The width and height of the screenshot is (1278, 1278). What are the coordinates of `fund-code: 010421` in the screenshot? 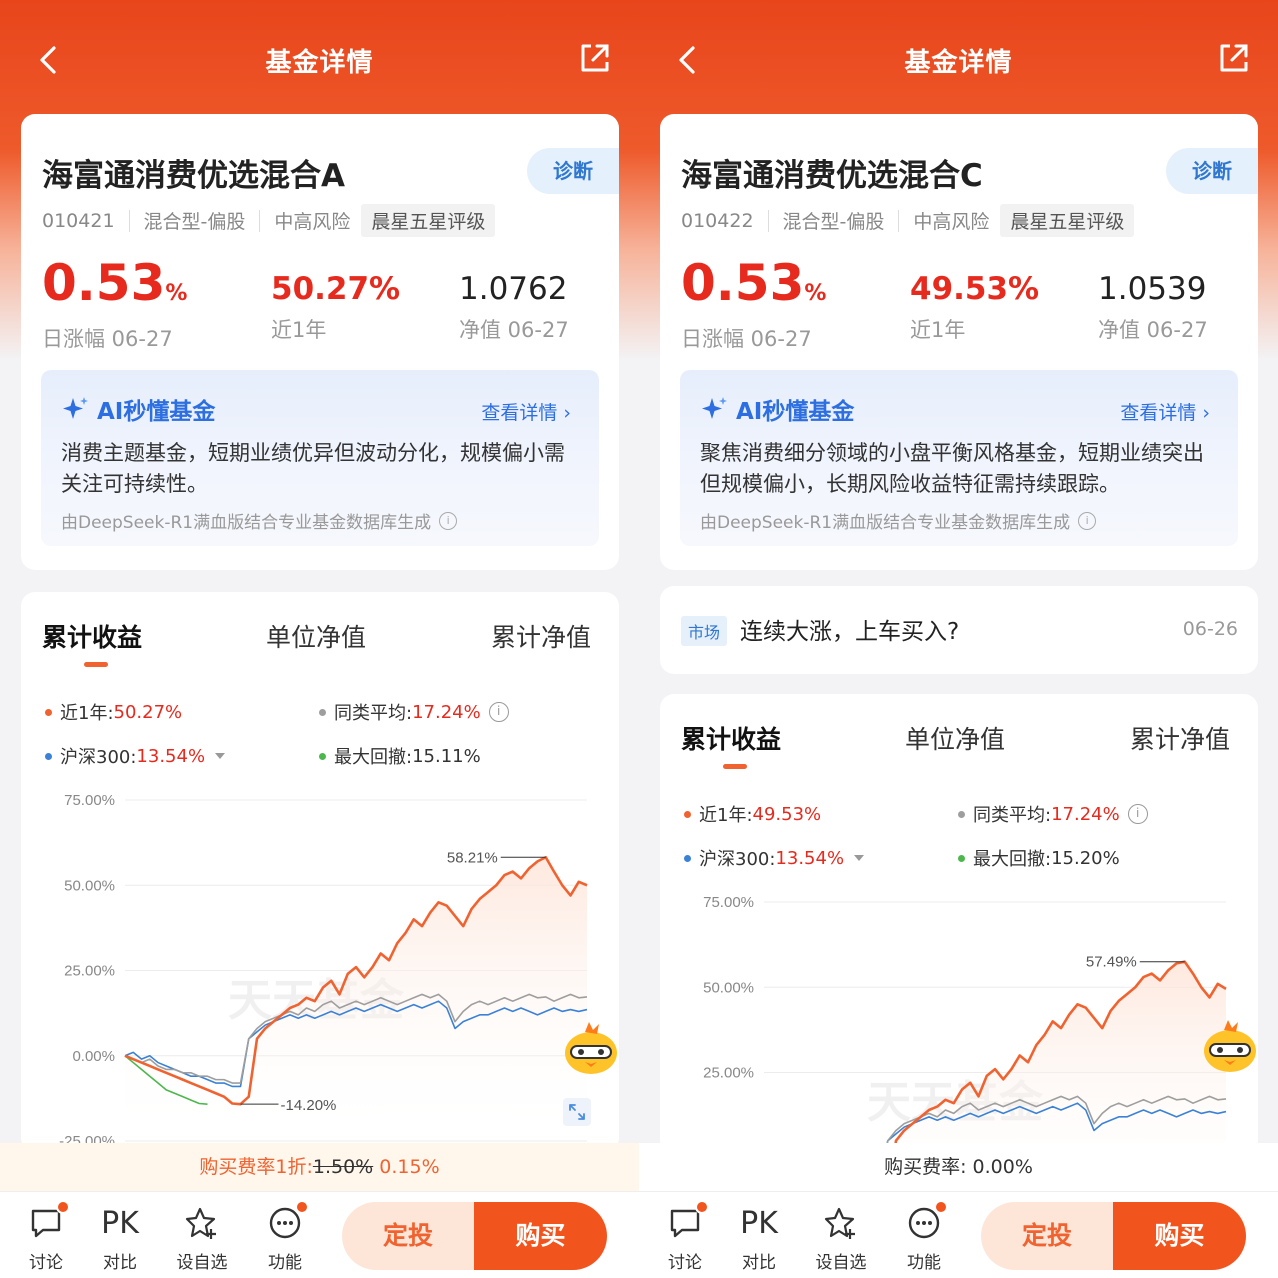 It's located at (78, 220).